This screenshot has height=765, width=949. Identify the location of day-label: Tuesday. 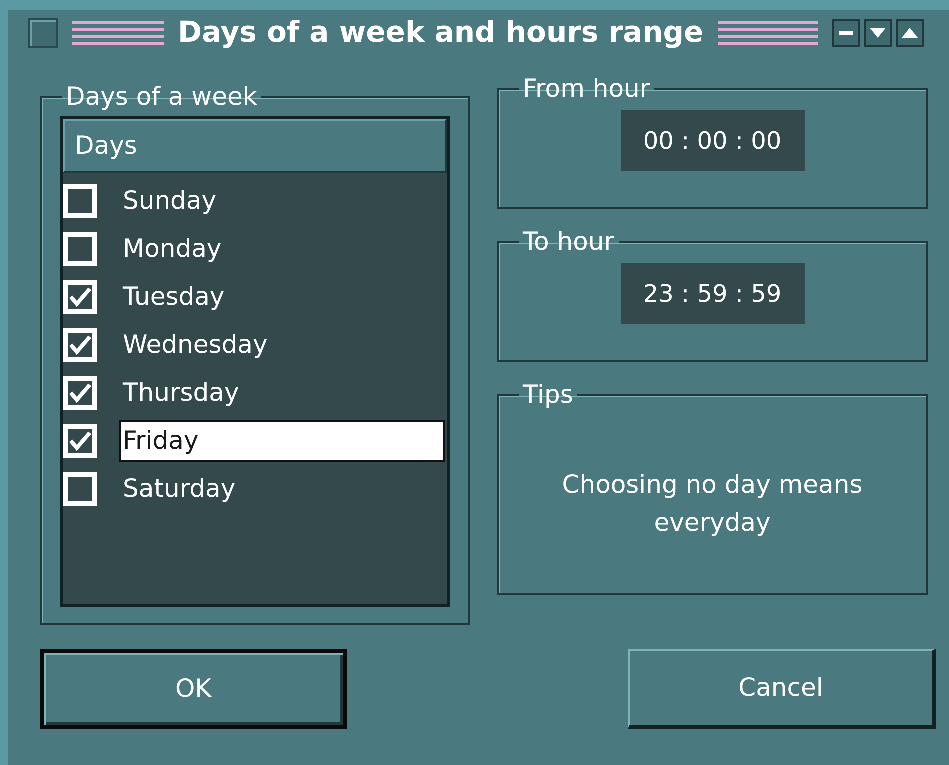
(283, 297).